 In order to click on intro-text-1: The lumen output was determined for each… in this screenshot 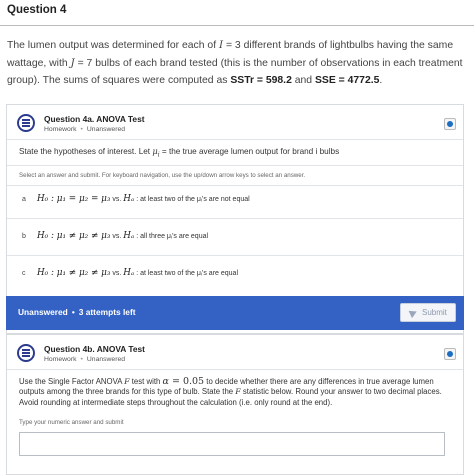, I will do `click(113, 45)`.